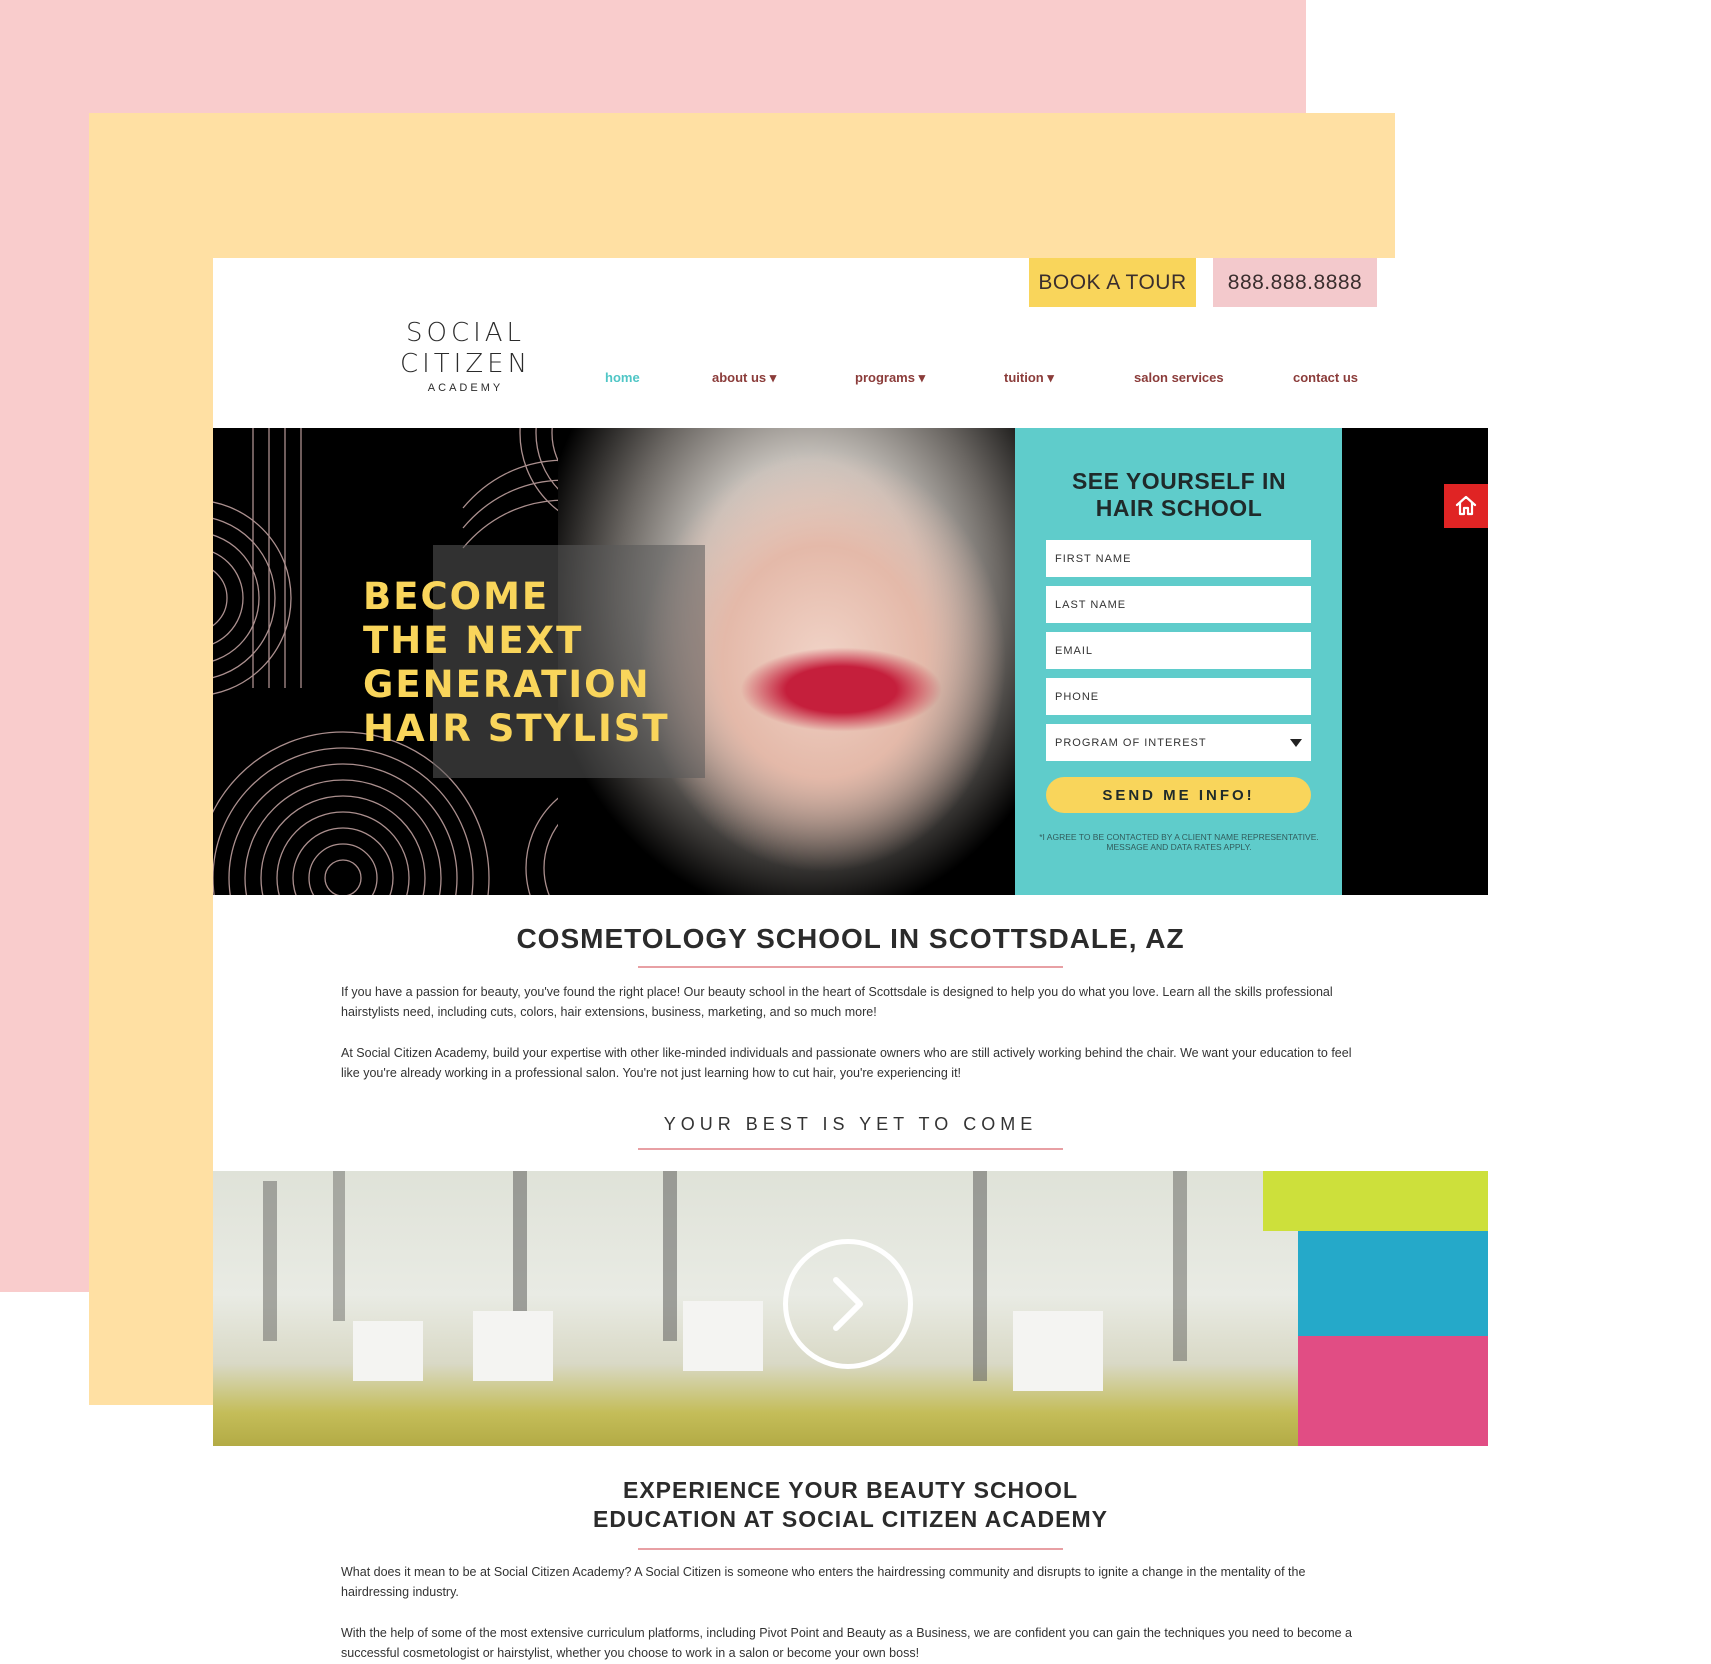 Image resolution: width=1711 pixels, height=1664 pixels. I want to click on tagline-underline, so click(850, 1149).